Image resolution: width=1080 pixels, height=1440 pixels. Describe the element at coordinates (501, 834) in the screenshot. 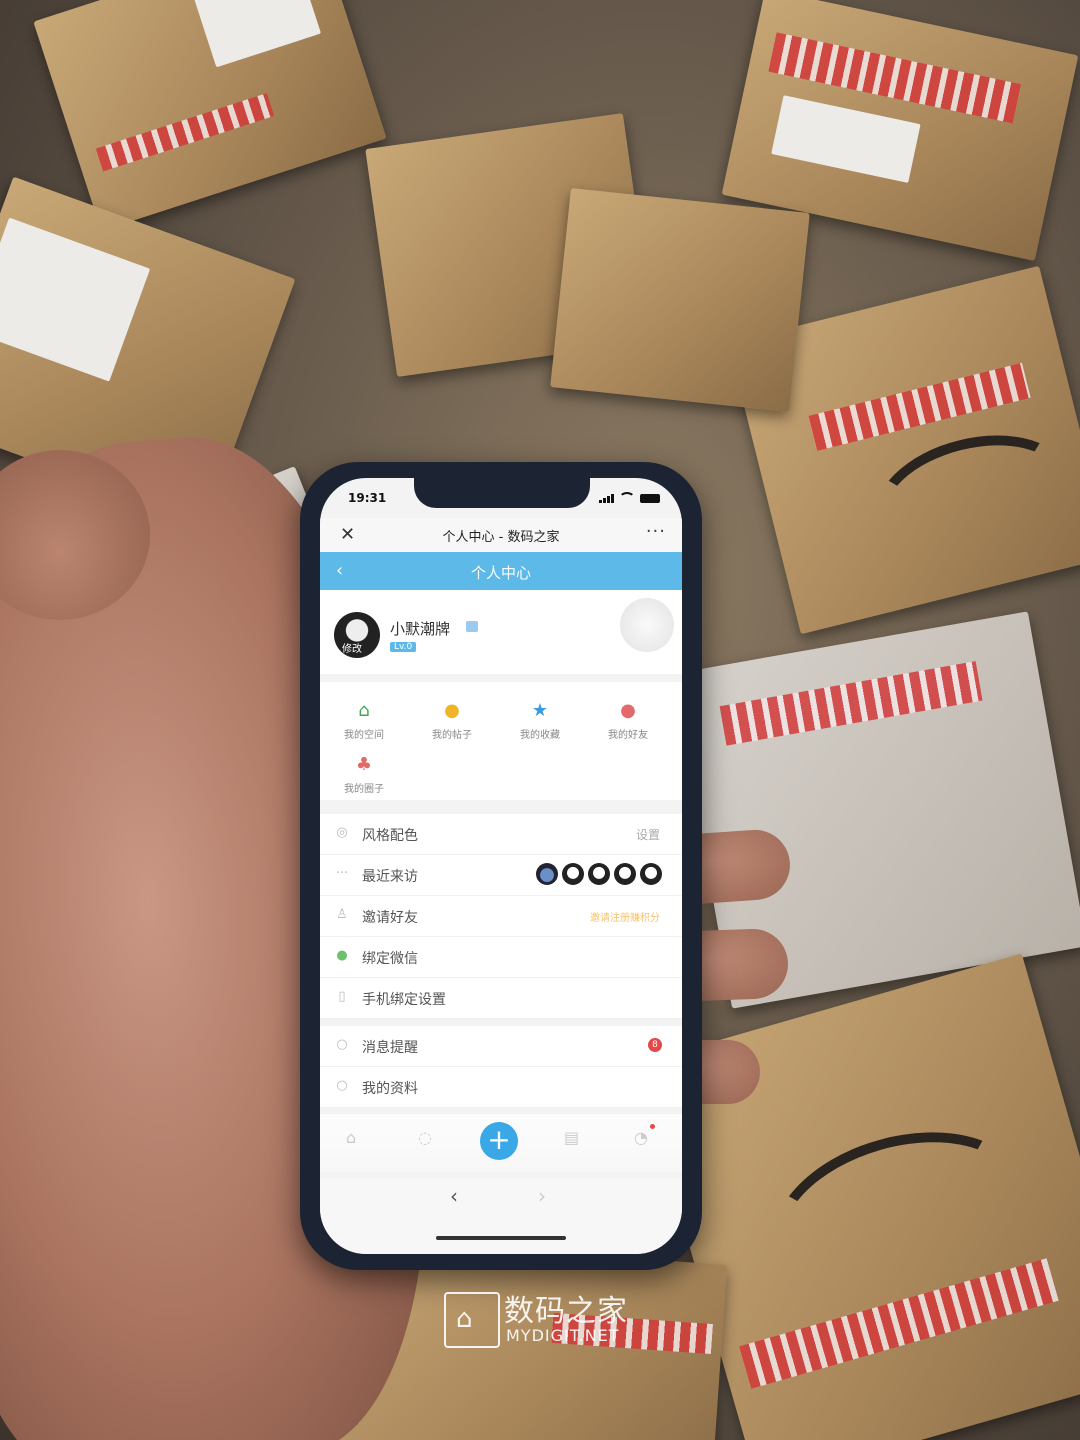

I see `list-item-theme: ◎ 风格配色 设置` at that location.